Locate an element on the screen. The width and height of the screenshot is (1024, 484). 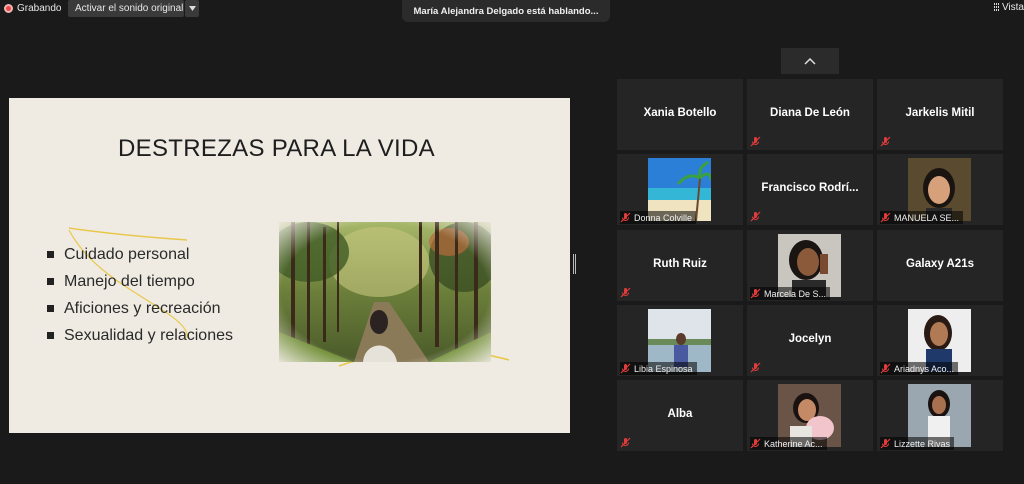
participant-name: Libia Espinosa is located at coordinates (663, 368).